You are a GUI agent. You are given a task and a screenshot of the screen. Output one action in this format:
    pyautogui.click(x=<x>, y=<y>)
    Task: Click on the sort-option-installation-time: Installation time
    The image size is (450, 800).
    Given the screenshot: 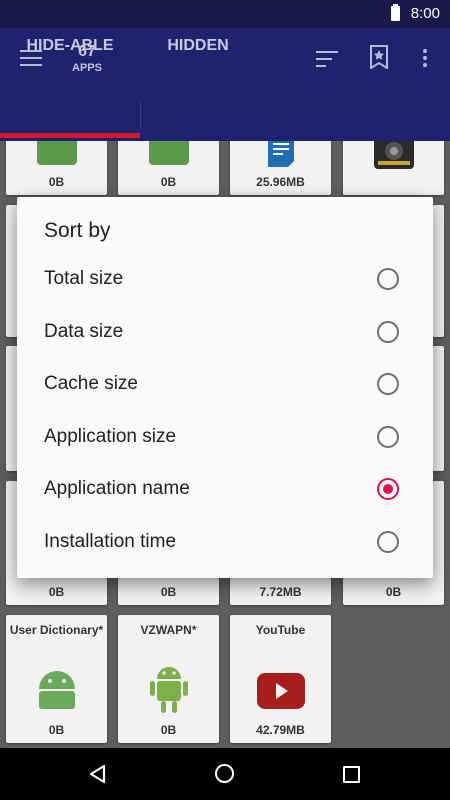 What is the action you would take?
    pyautogui.click(x=225, y=543)
    